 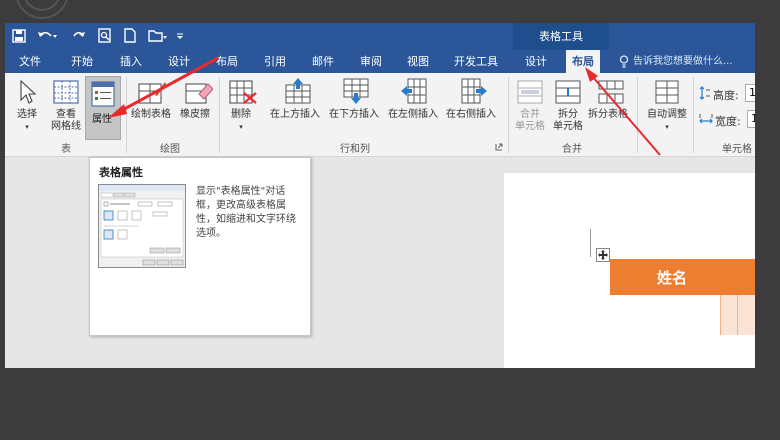 What do you see at coordinates (163, 87) in the screenshot?
I see `arrow-to-properties-icon` at bounding box center [163, 87].